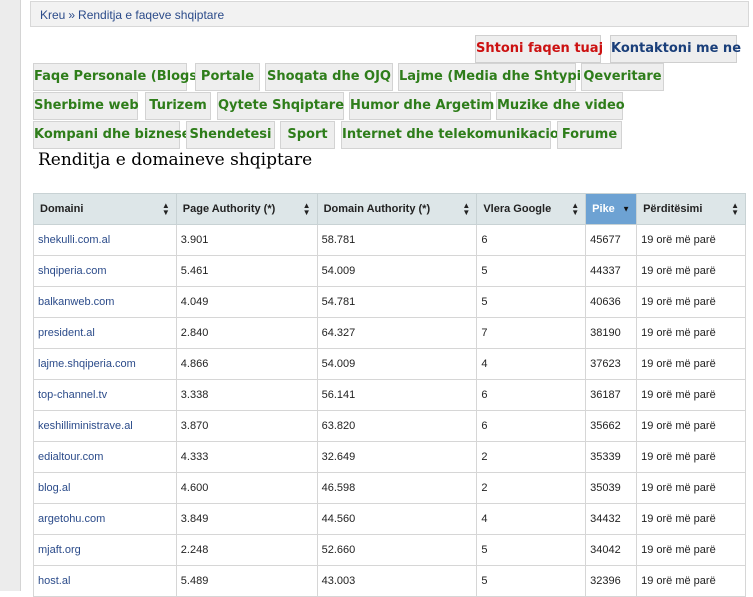 The image size is (753, 597). Describe the element at coordinates (454, 135) in the screenshot. I see `category-internet: Internet dhe telekomunikacion` at that location.